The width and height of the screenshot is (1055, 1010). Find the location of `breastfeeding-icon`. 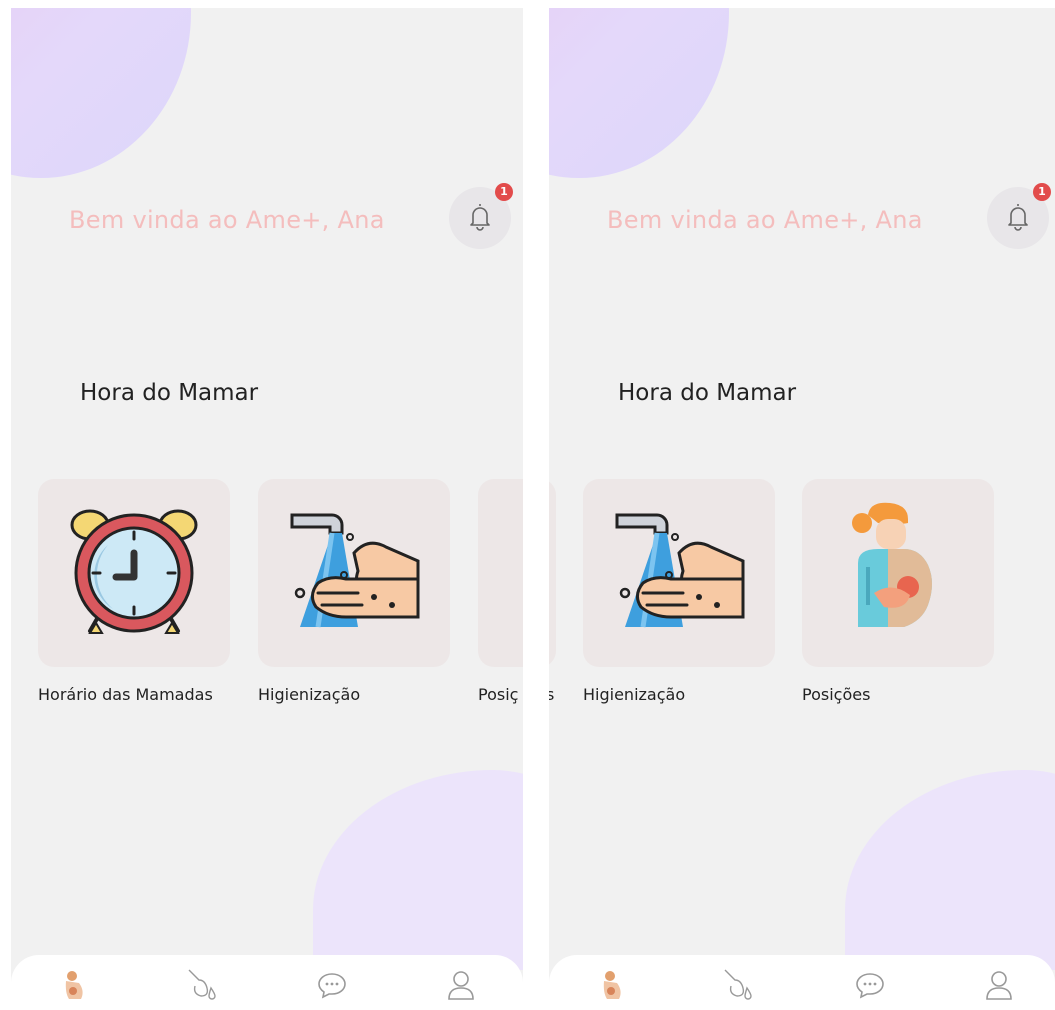

breastfeeding-icon is located at coordinates (898, 573).